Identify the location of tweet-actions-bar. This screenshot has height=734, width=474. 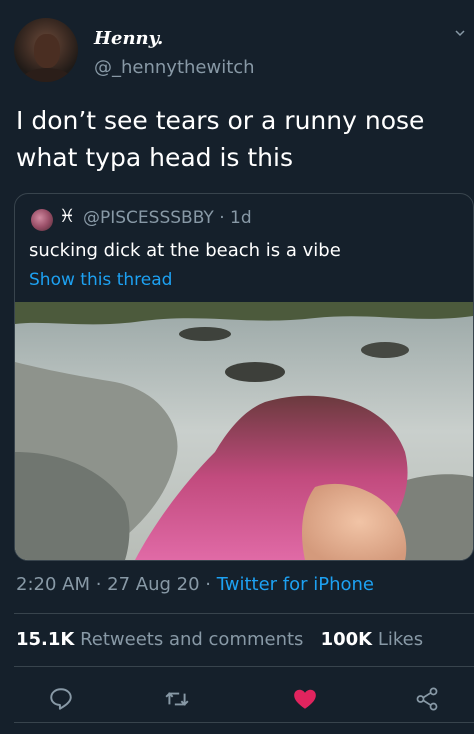
(237, 700).